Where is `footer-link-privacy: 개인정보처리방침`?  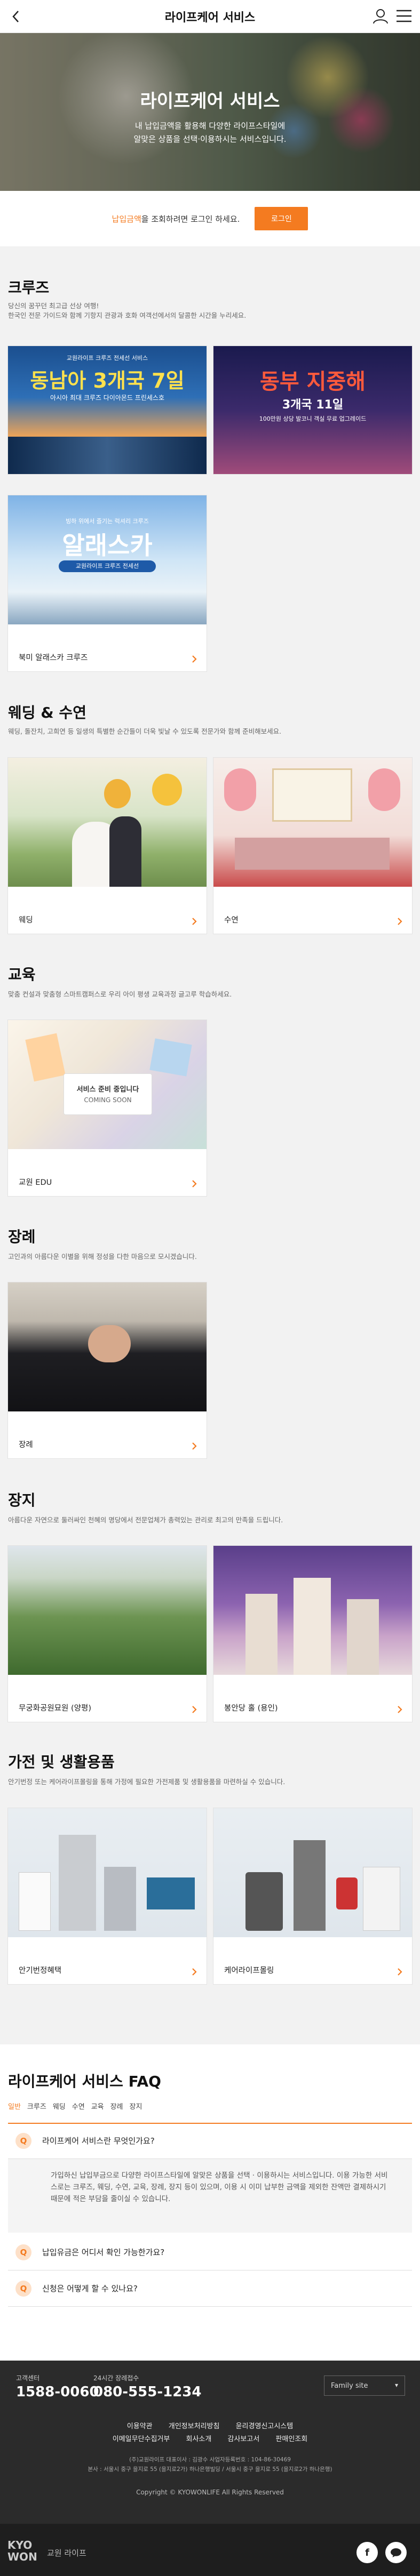 footer-link-privacy: 개인정보처리방침 is located at coordinates (195, 2426).